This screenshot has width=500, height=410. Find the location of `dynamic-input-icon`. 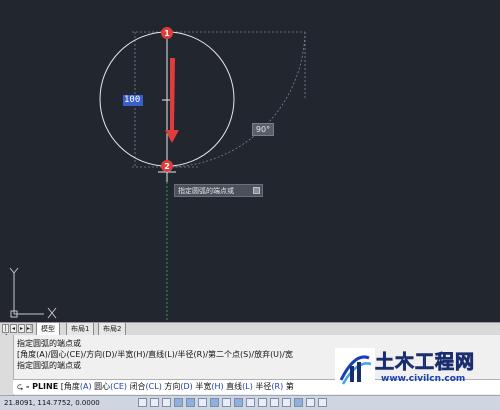

dynamic-input-icon is located at coordinates (238, 402).